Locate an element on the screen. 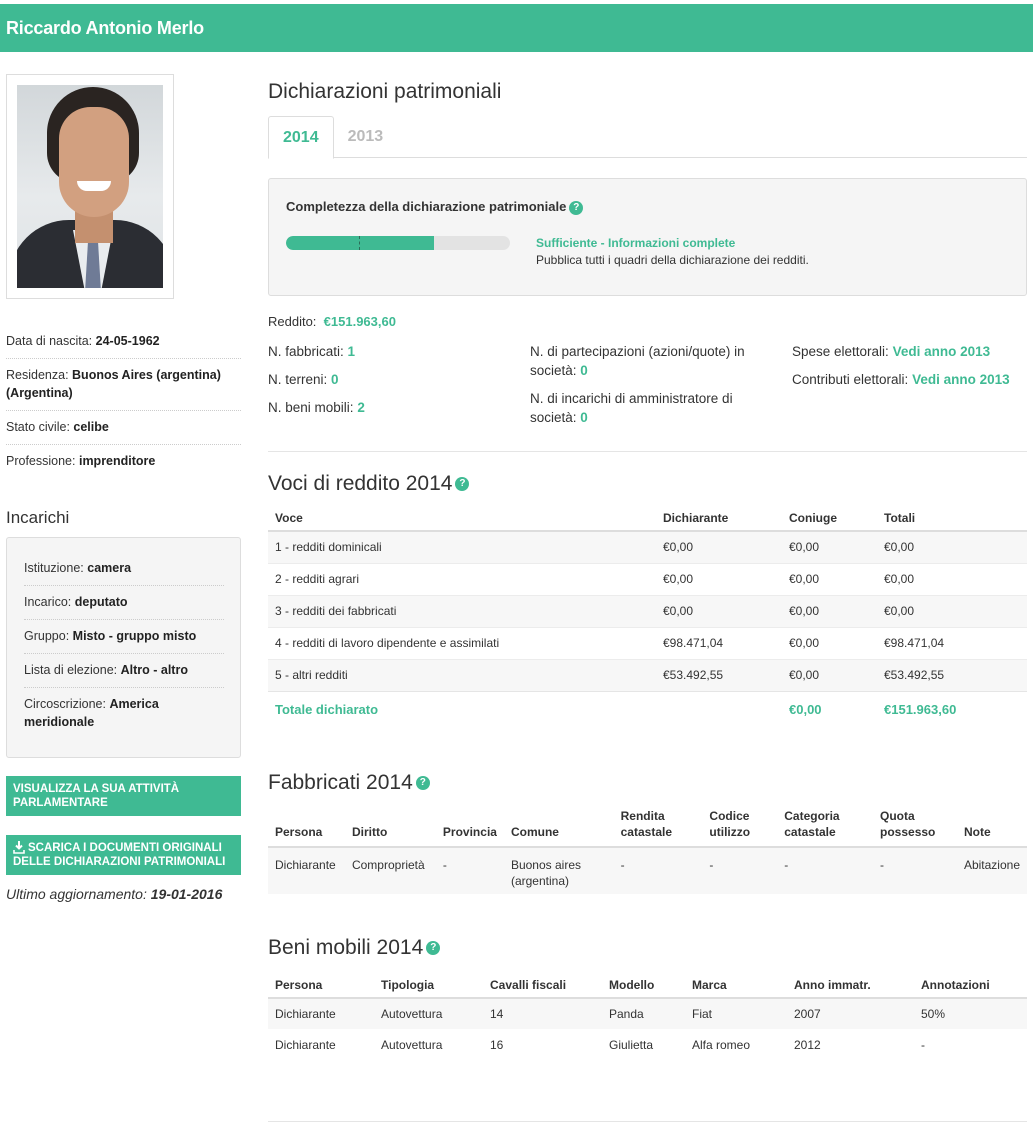  table-cell: Buonos aires (argentina) is located at coordinates (558, 870).